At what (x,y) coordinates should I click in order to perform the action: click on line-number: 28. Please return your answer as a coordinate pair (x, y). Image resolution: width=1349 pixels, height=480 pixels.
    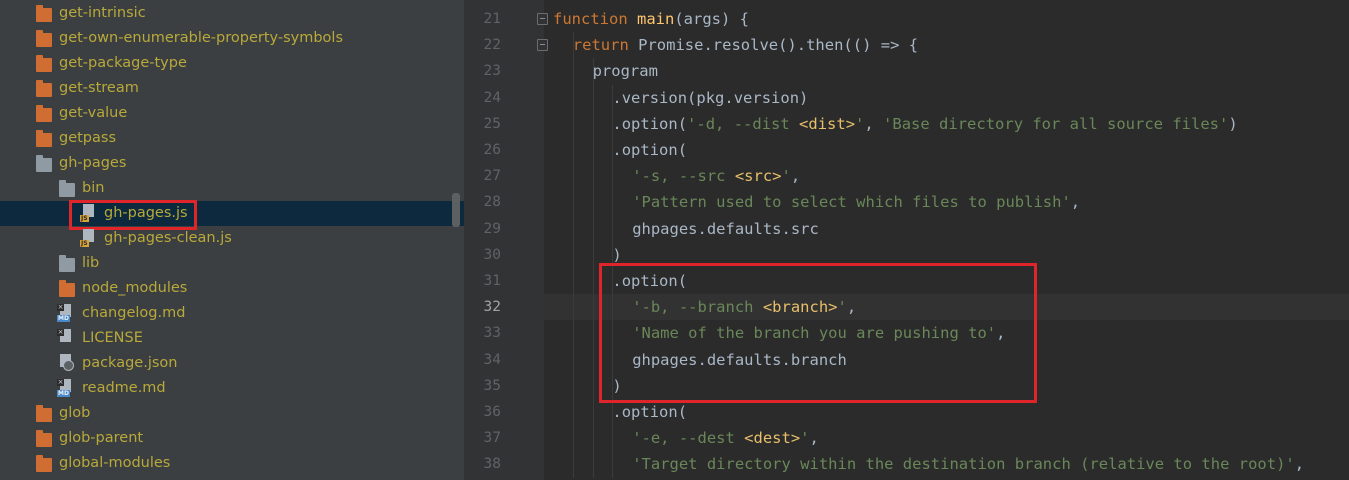
    Looking at the image, I should click on (492, 202).